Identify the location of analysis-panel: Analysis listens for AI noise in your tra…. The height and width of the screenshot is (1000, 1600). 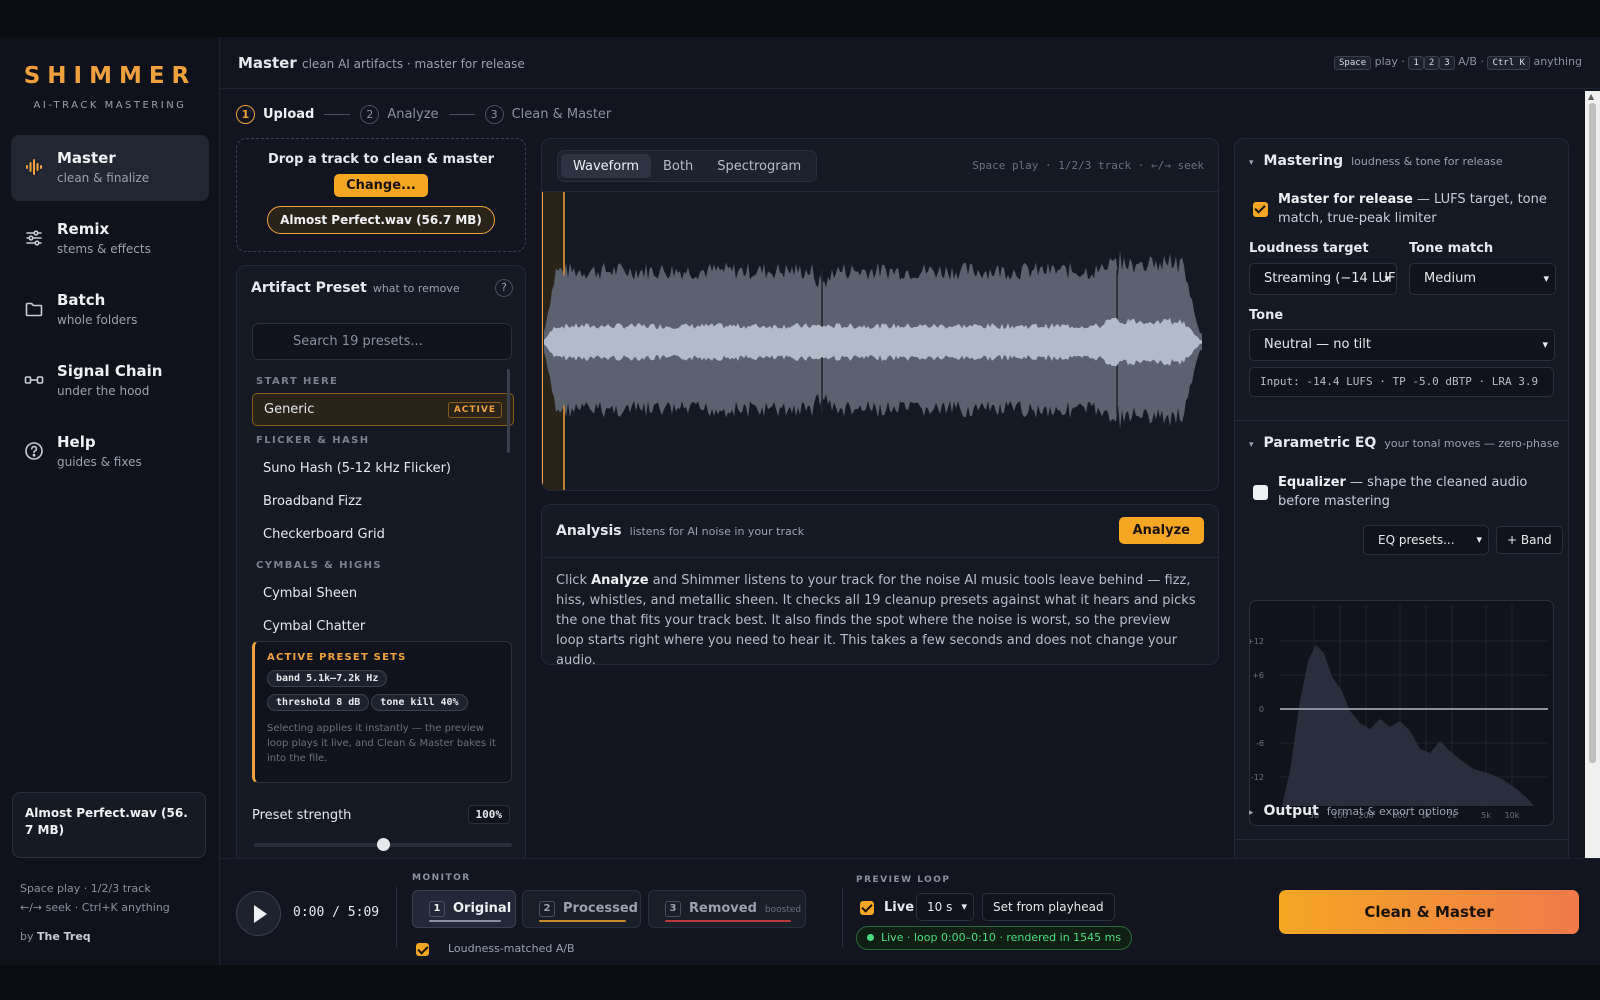
(880, 586).